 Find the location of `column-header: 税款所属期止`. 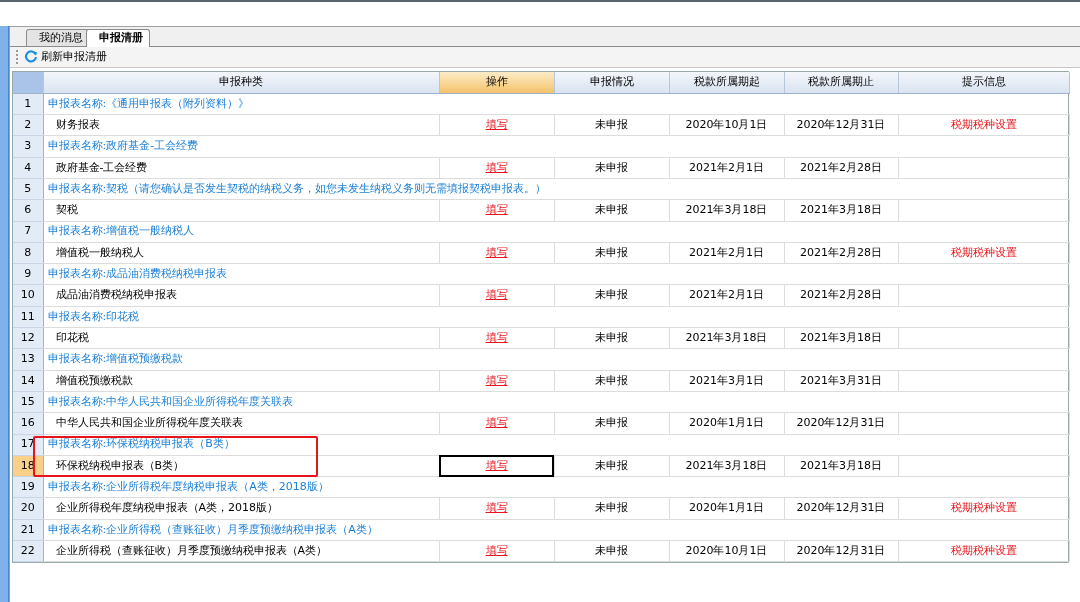

column-header: 税款所属期止 is located at coordinates (841, 83).